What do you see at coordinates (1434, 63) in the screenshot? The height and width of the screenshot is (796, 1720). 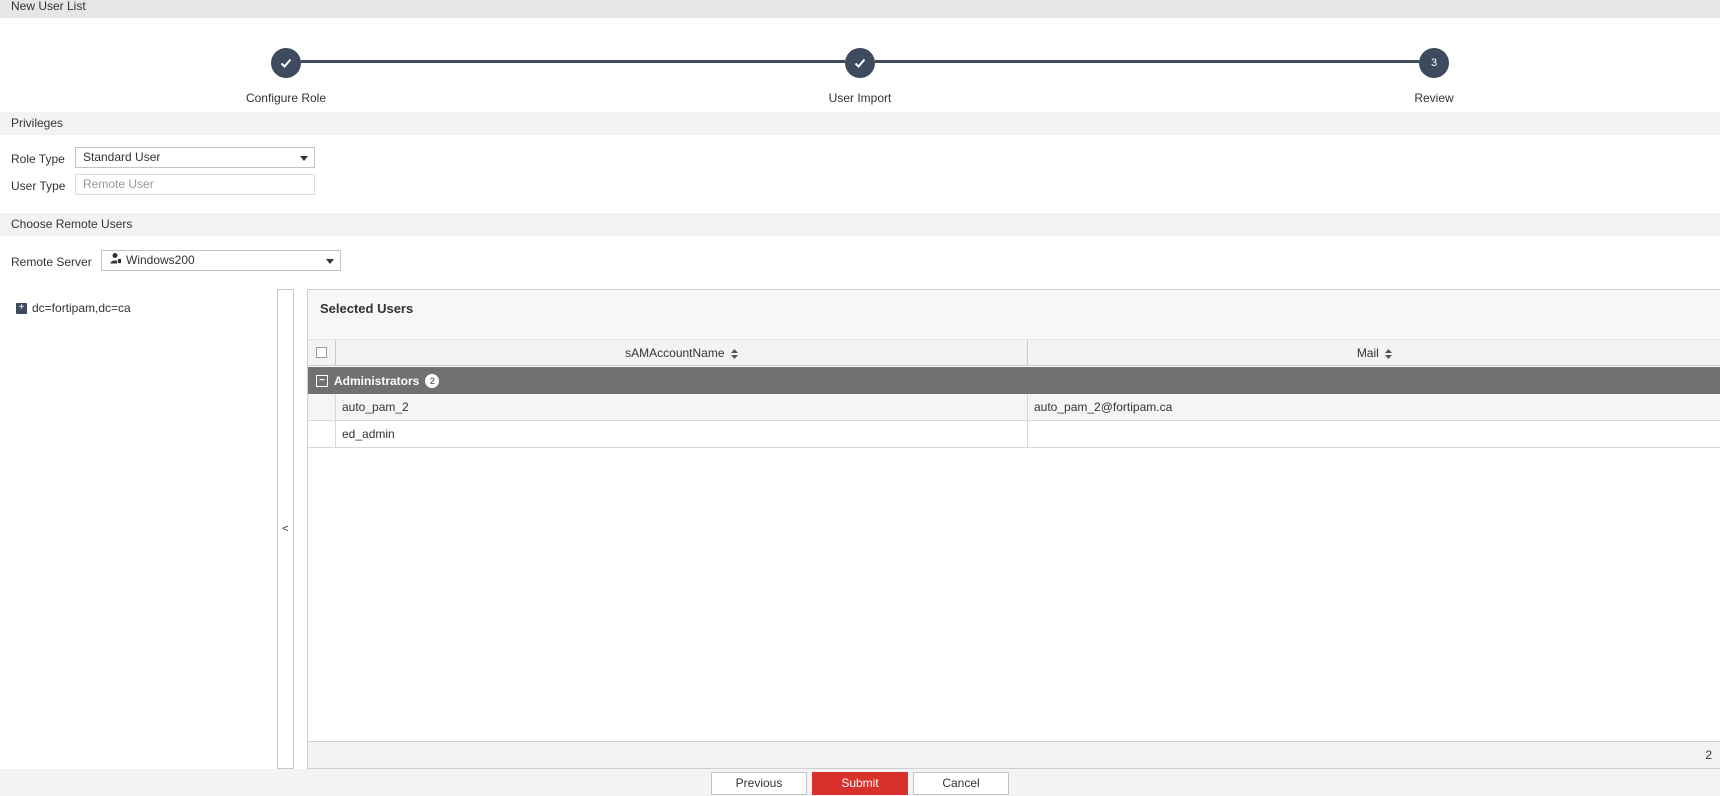 I see `step-3-number: 3` at bounding box center [1434, 63].